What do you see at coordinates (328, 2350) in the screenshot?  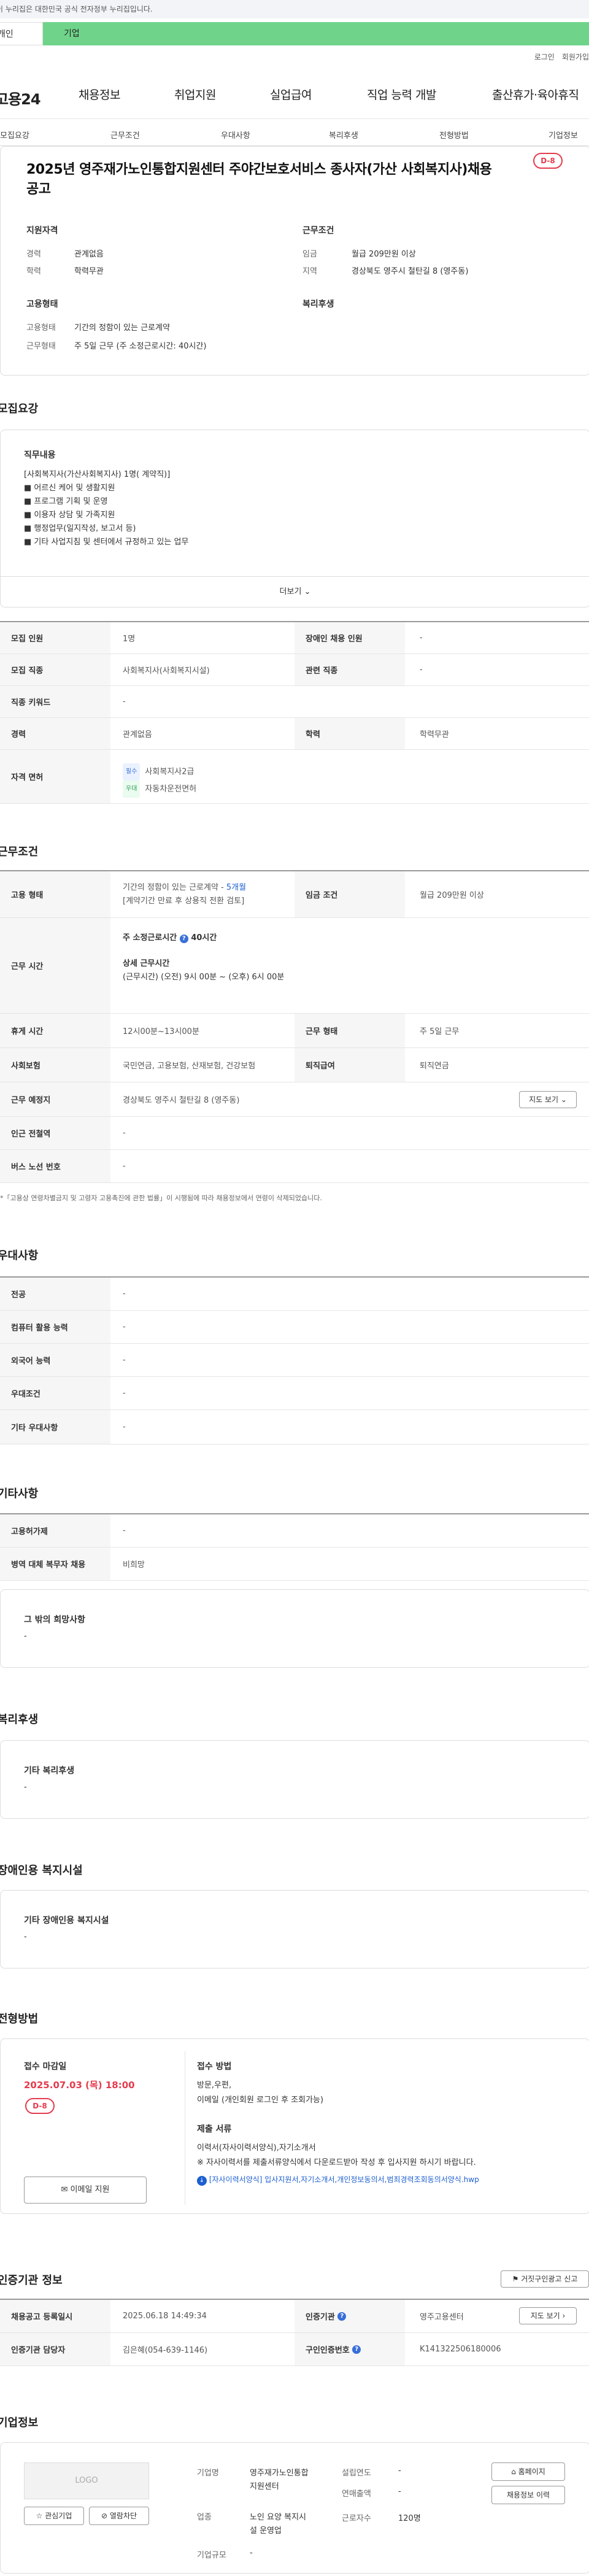 I see `id-label-text: 구인인증번호` at bounding box center [328, 2350].